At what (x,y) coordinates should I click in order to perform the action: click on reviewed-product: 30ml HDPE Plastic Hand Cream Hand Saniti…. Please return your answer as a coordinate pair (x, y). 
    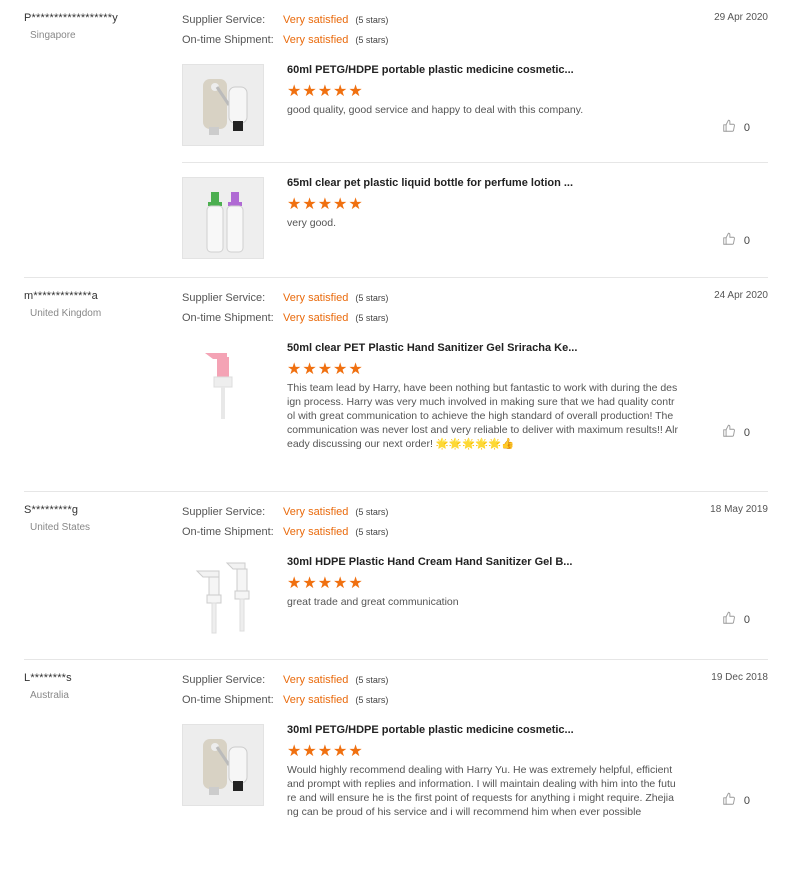
    Looking at the image, I should click on (475, 598).